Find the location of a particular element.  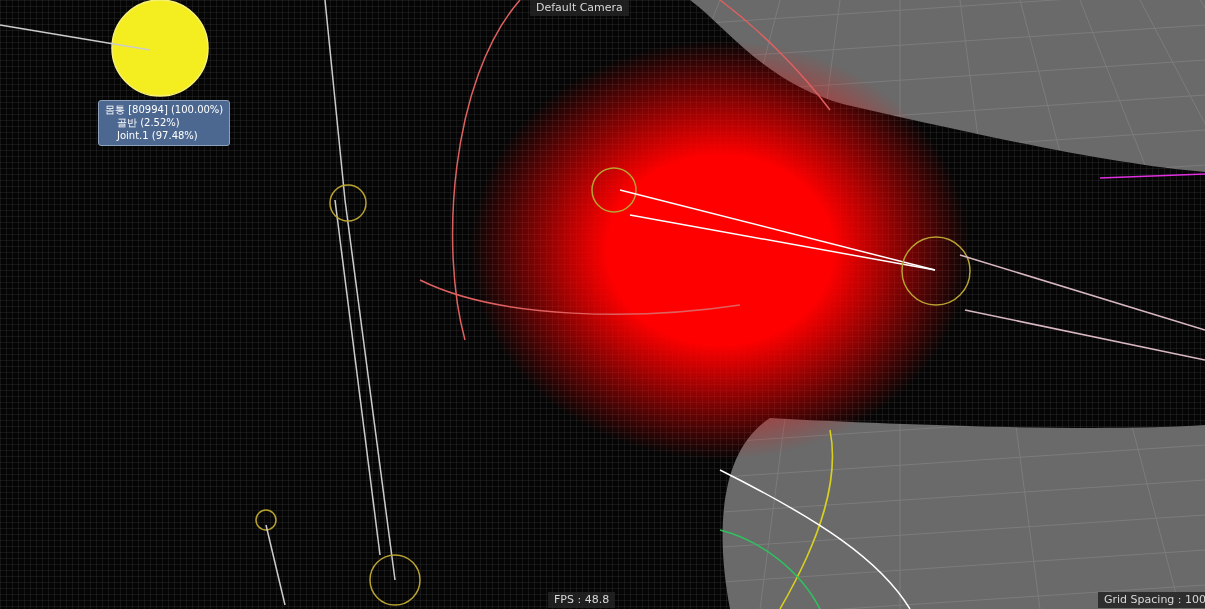

fps-readout: FPS : 48.8 is located at coordinates (582, 600).